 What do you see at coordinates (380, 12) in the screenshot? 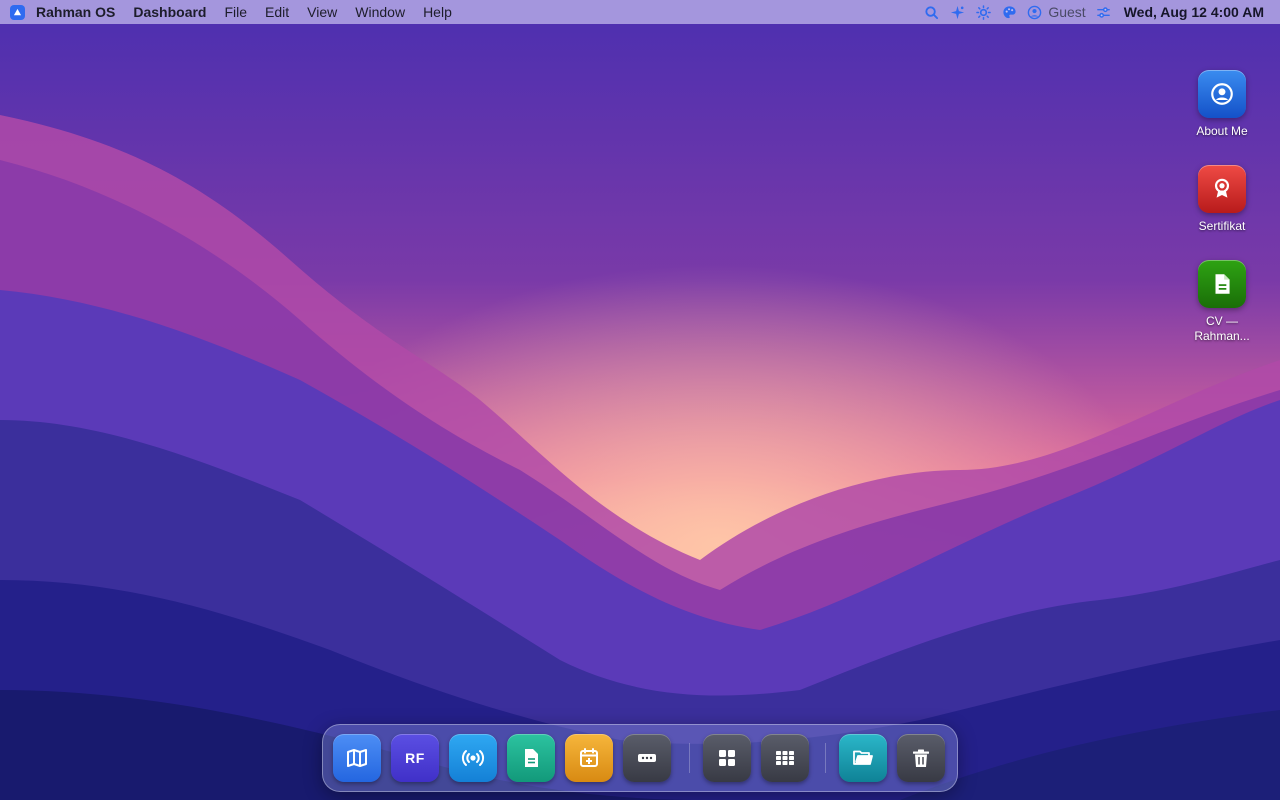
I see `menu-window: Window` at bounding box center [380, 12].